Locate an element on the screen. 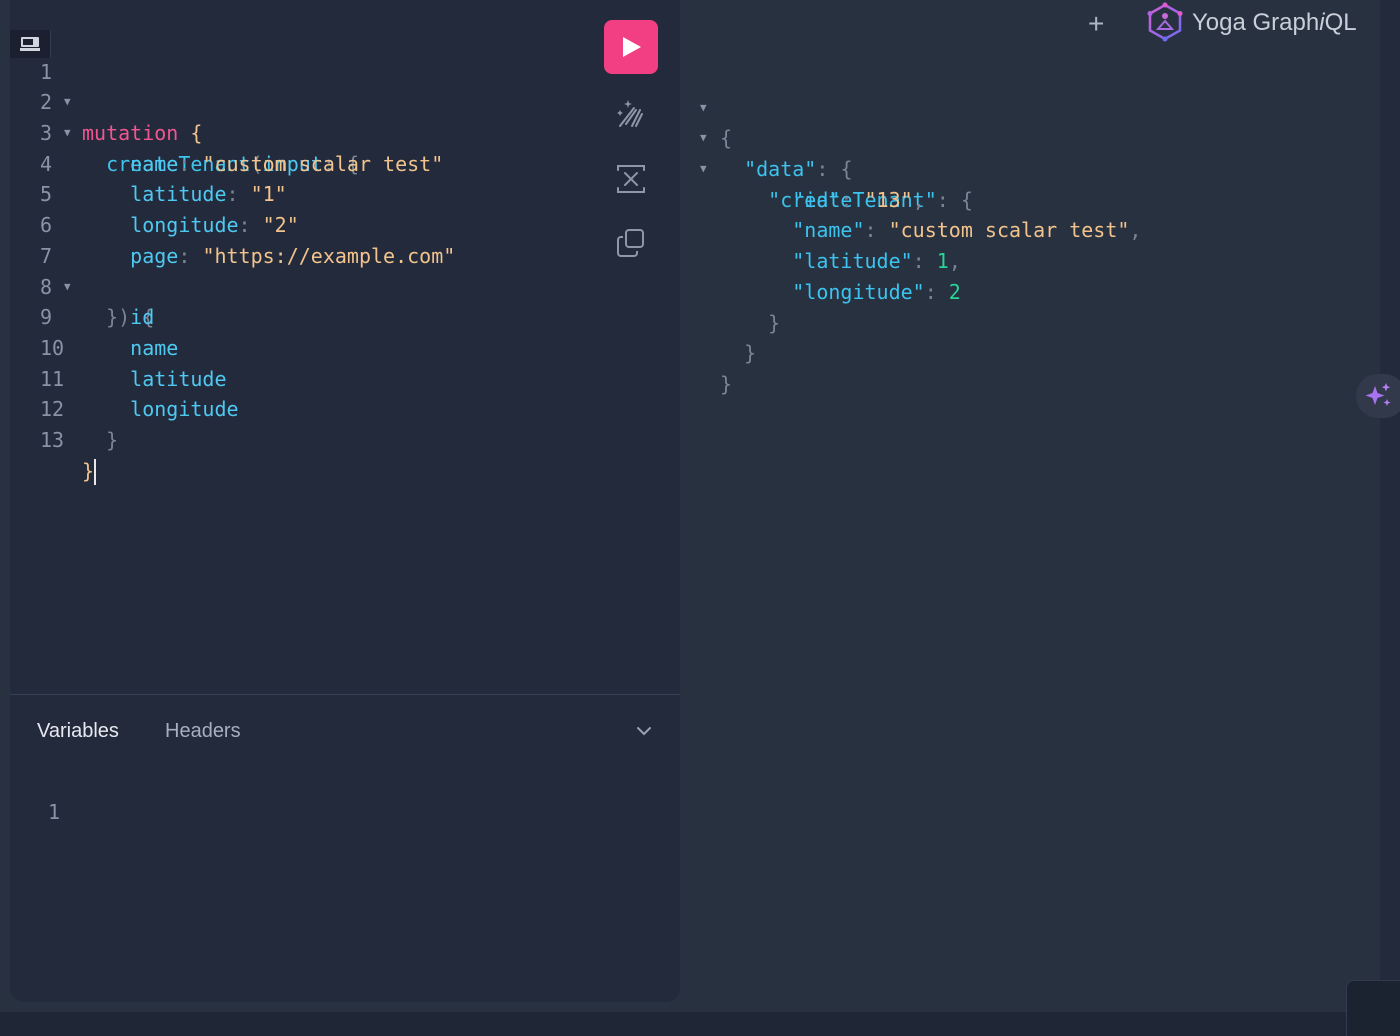 The height and width of the screenshot is (1036, 1400). yoga-logo-icon is located at coordinates (1165, 22).